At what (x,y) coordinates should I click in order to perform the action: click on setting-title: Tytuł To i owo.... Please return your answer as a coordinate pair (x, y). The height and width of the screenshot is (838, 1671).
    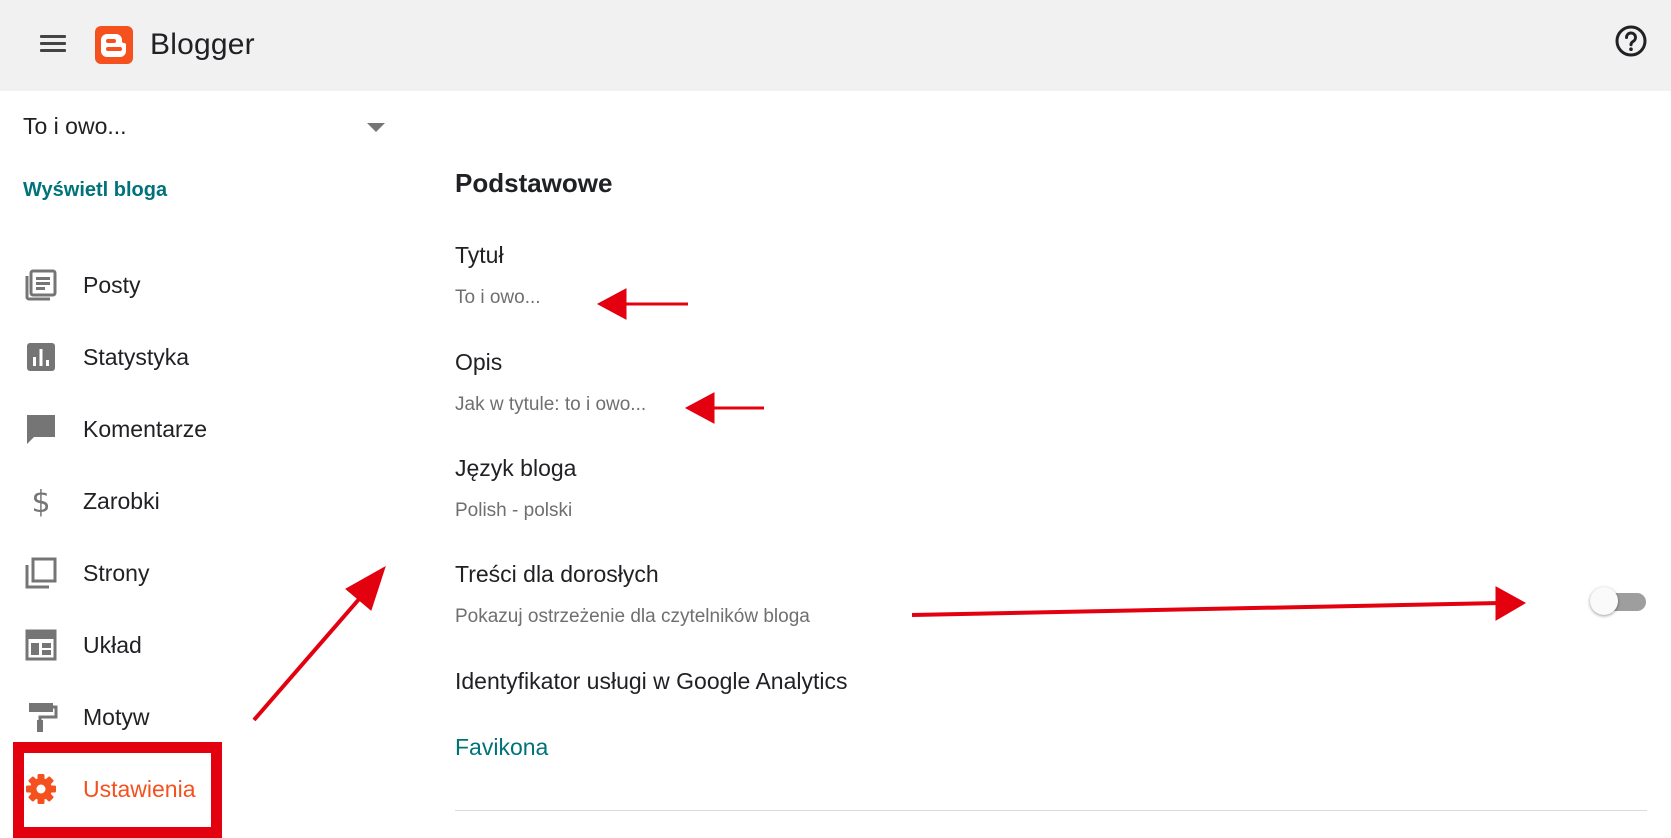
    Looking at the image, I should click on (1055, 275).